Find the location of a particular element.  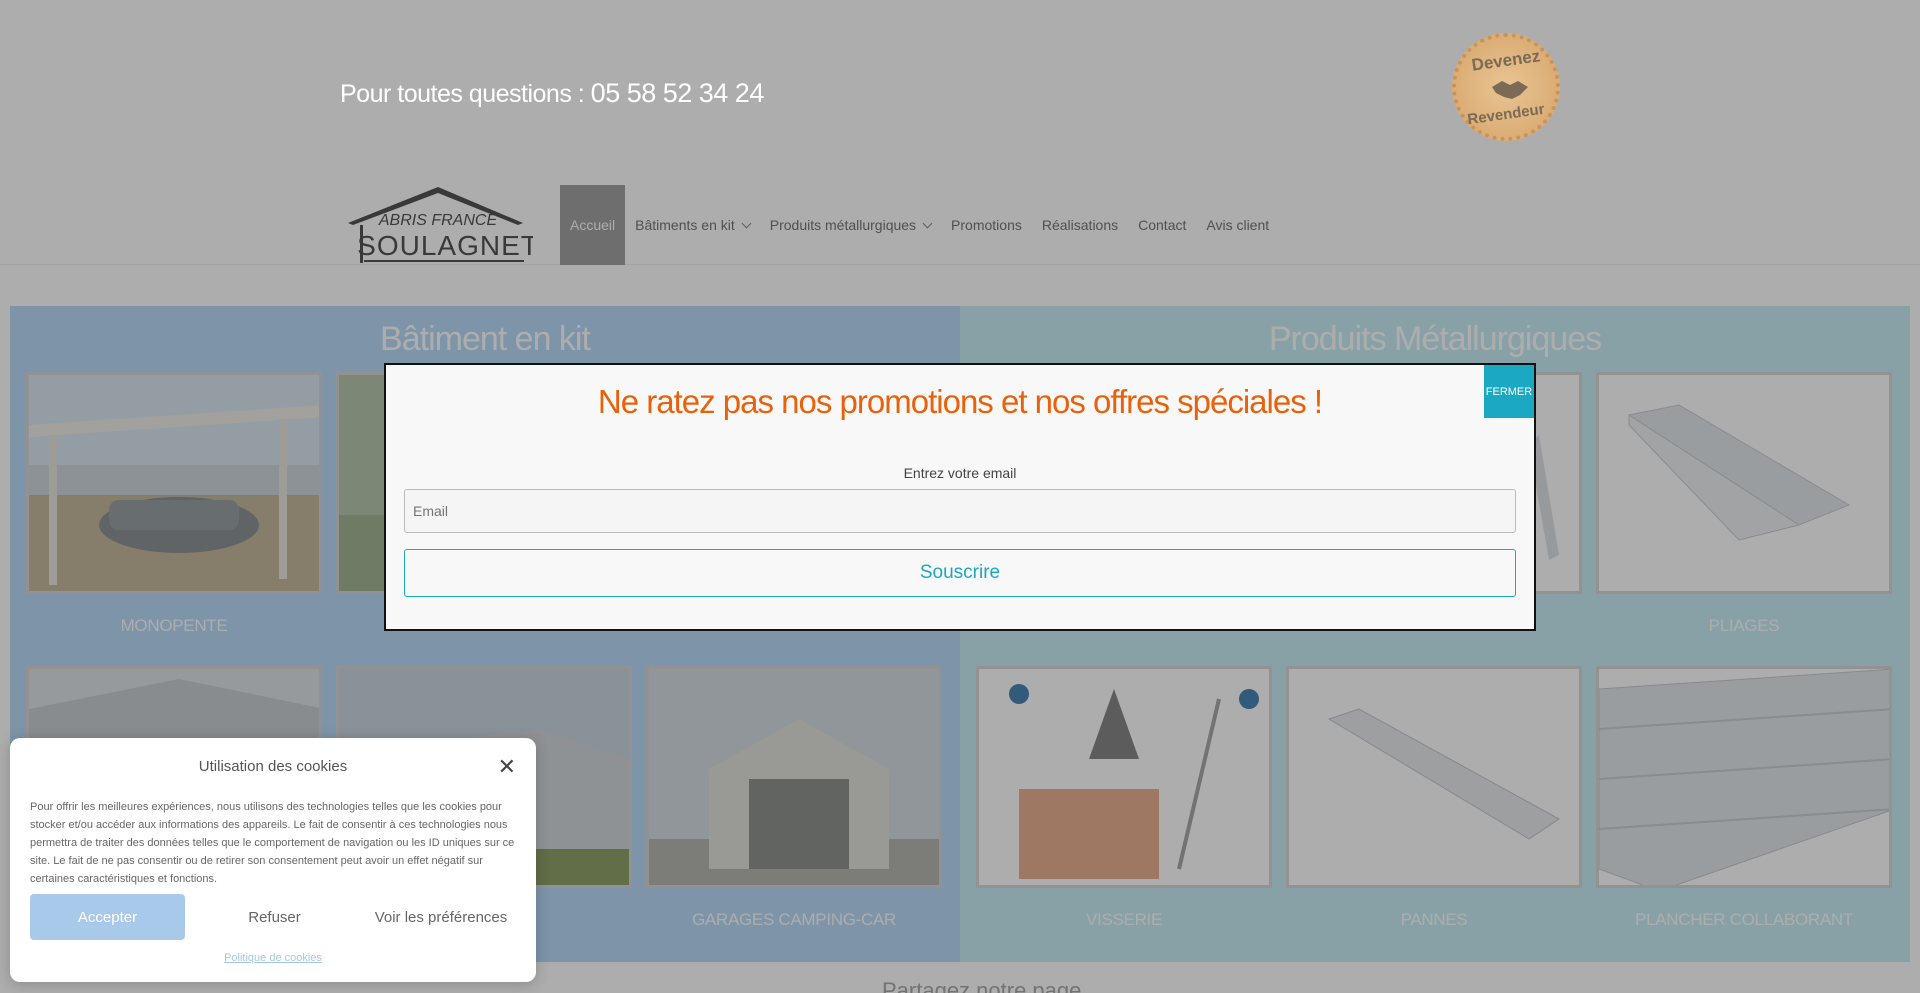

menu-label: Avis client is located at coordinates (1238, 225).